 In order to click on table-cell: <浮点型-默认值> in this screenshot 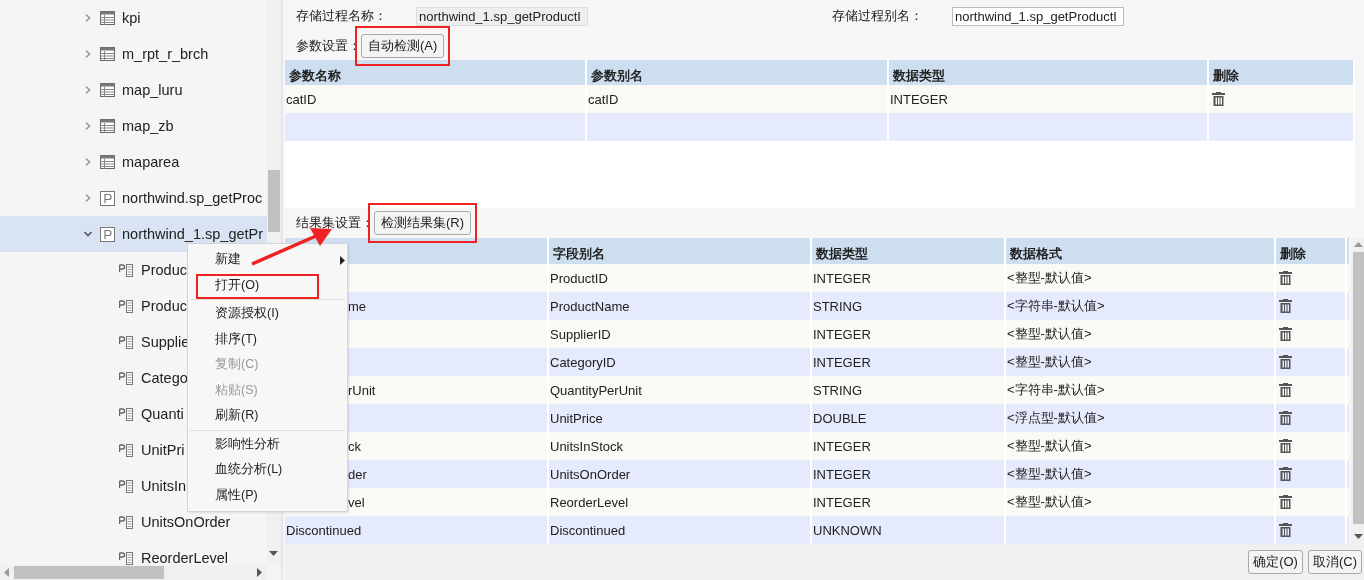, I will do `click(1056, 418)`.